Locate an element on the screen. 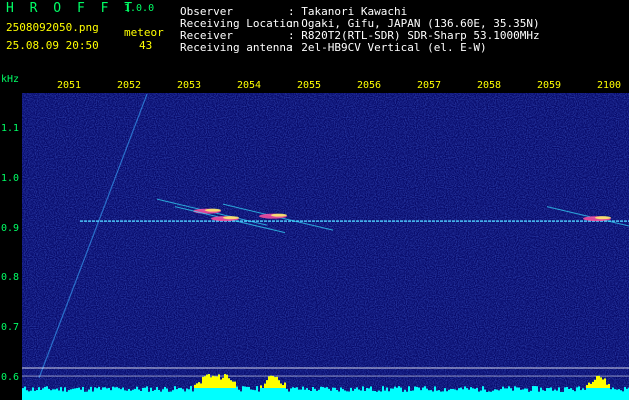 Image resolution: width=629 pixels, height=400 pixels. meteor-echo-core is located at coordinates (231, 218).